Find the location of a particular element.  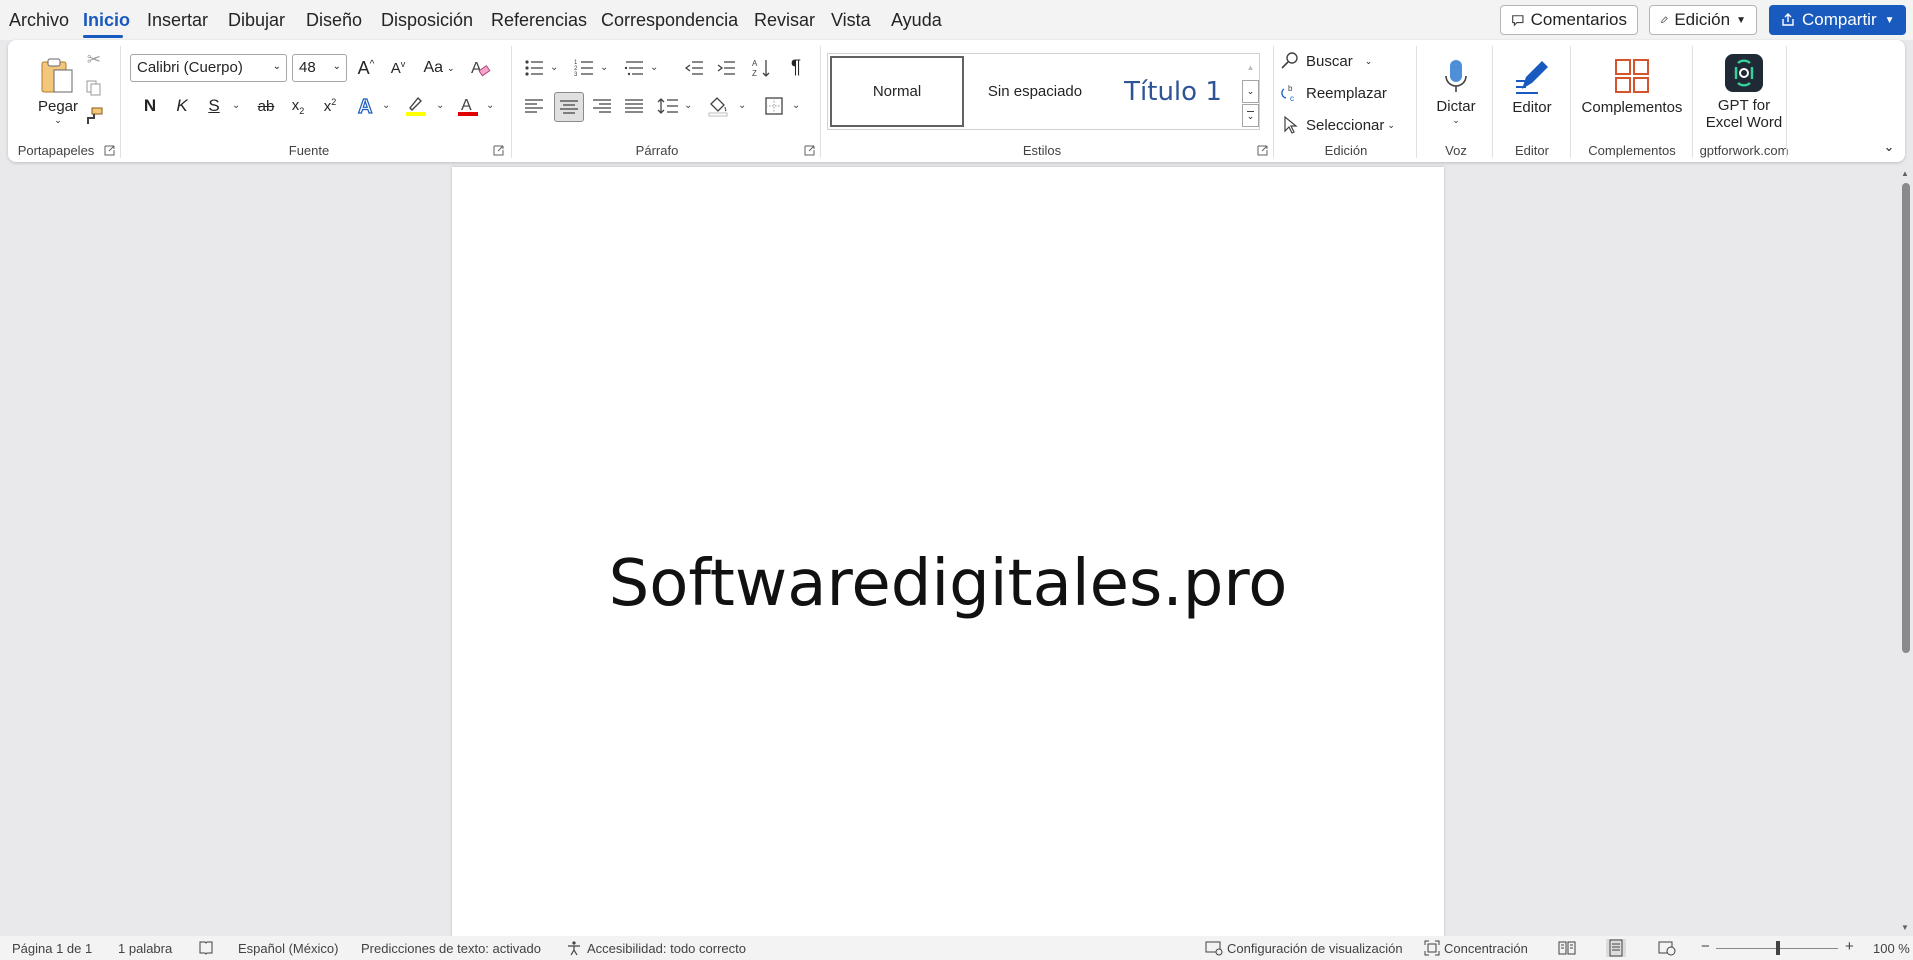

tab-dibujar: Dibujar is located at coordinates (256, 20).